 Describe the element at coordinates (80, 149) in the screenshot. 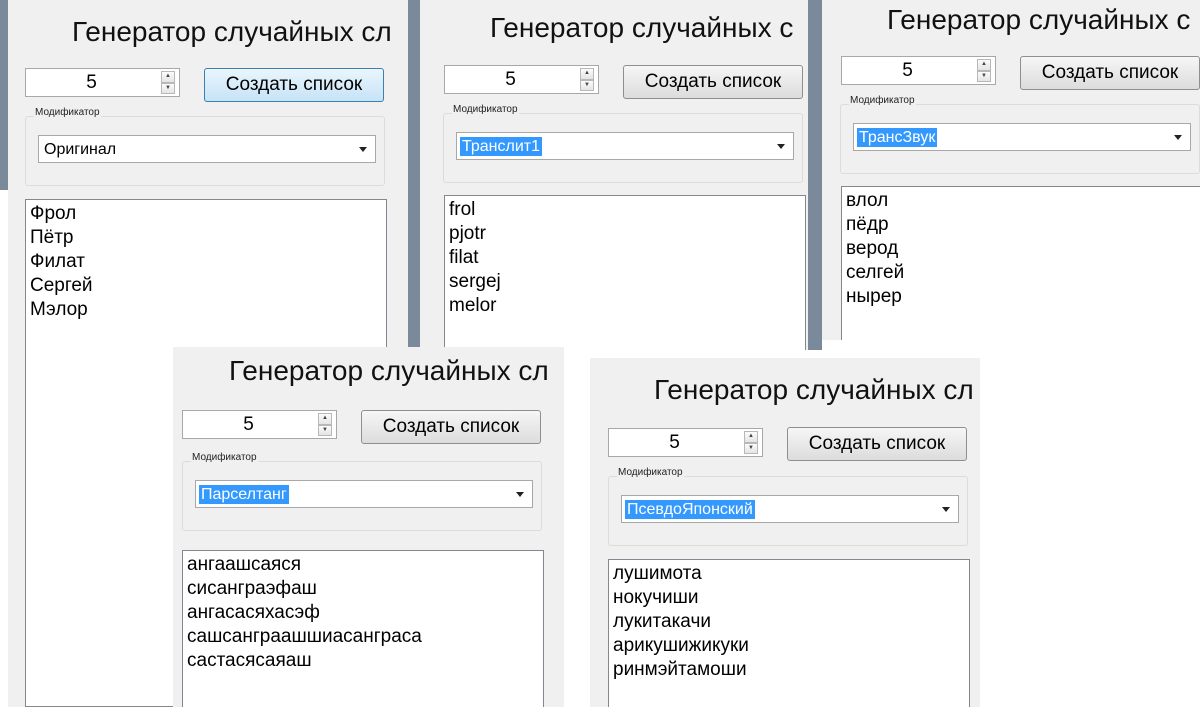

I see `modifier-selected: Оригинал` at that location.